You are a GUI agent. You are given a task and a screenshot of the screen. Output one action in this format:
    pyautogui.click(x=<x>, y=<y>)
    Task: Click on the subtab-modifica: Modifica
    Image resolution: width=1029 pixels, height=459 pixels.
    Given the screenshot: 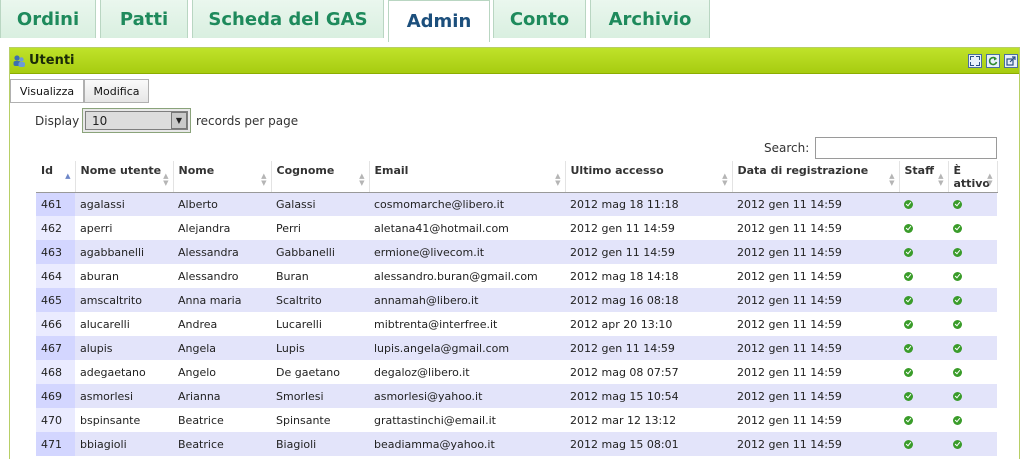 What is the action you would take?
    pyautogui.click(x=116, y=91)
    